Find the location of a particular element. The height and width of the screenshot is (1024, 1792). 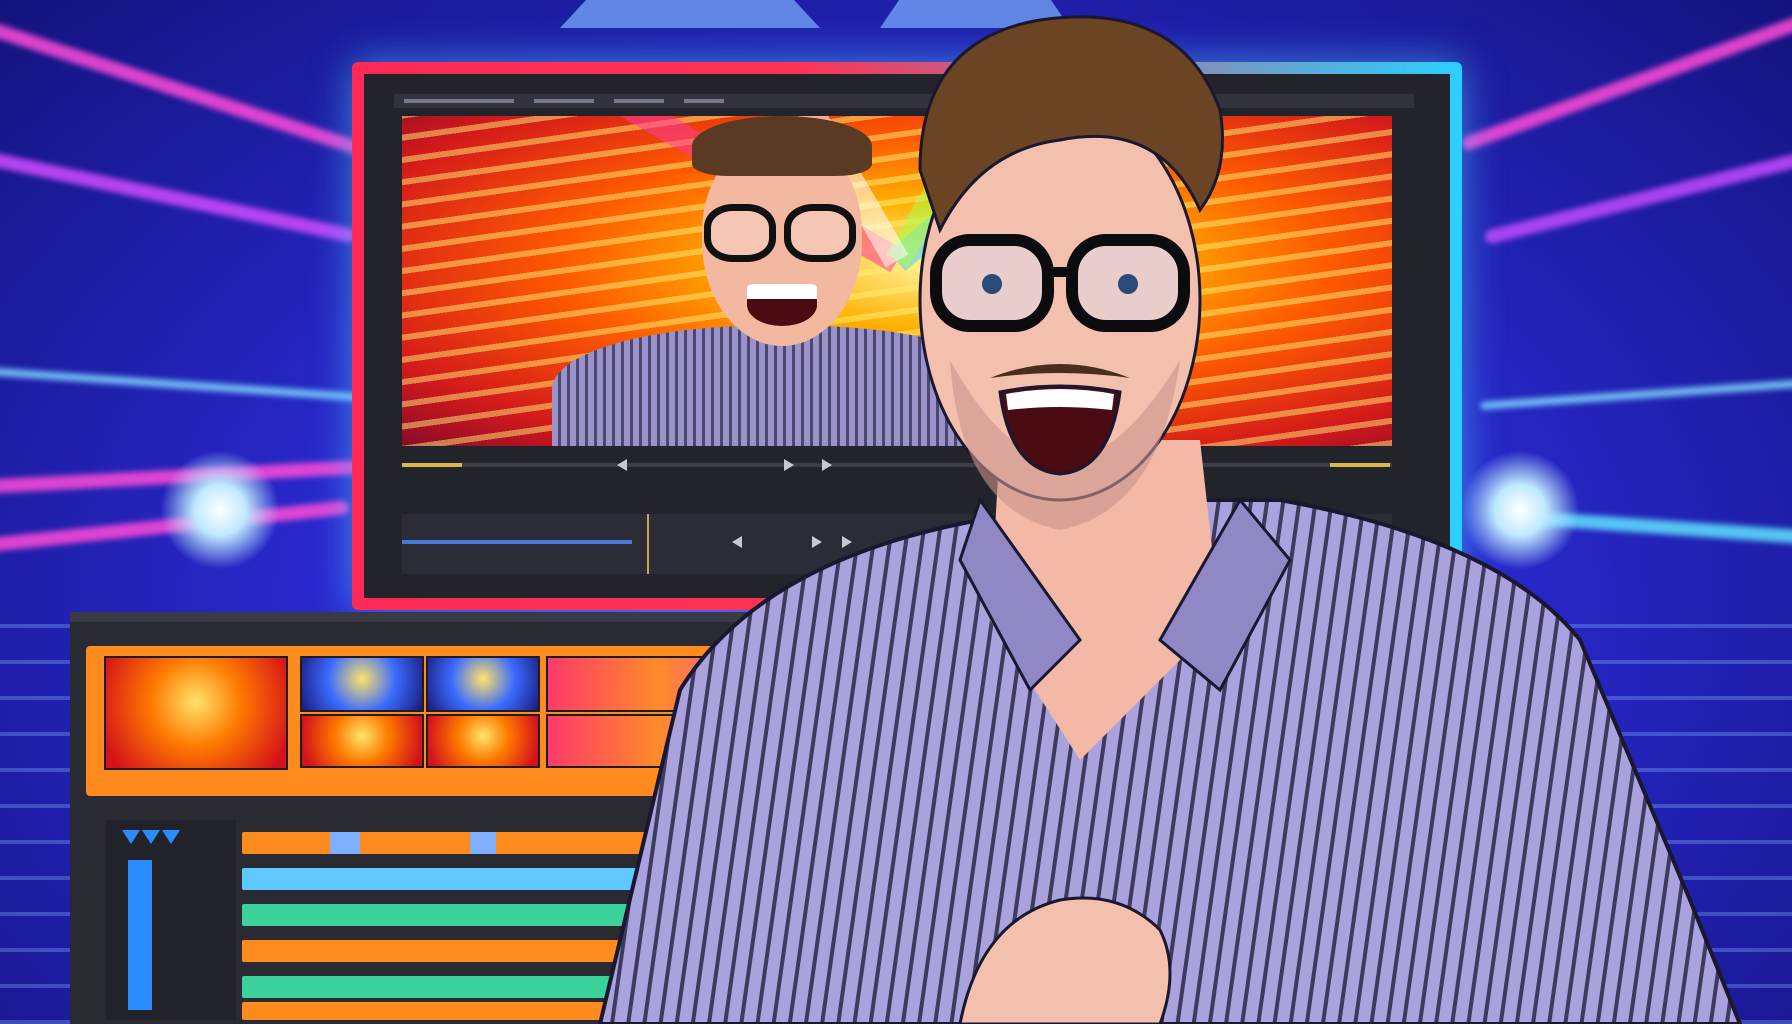

menu-item is located at coordinates (459, 101).